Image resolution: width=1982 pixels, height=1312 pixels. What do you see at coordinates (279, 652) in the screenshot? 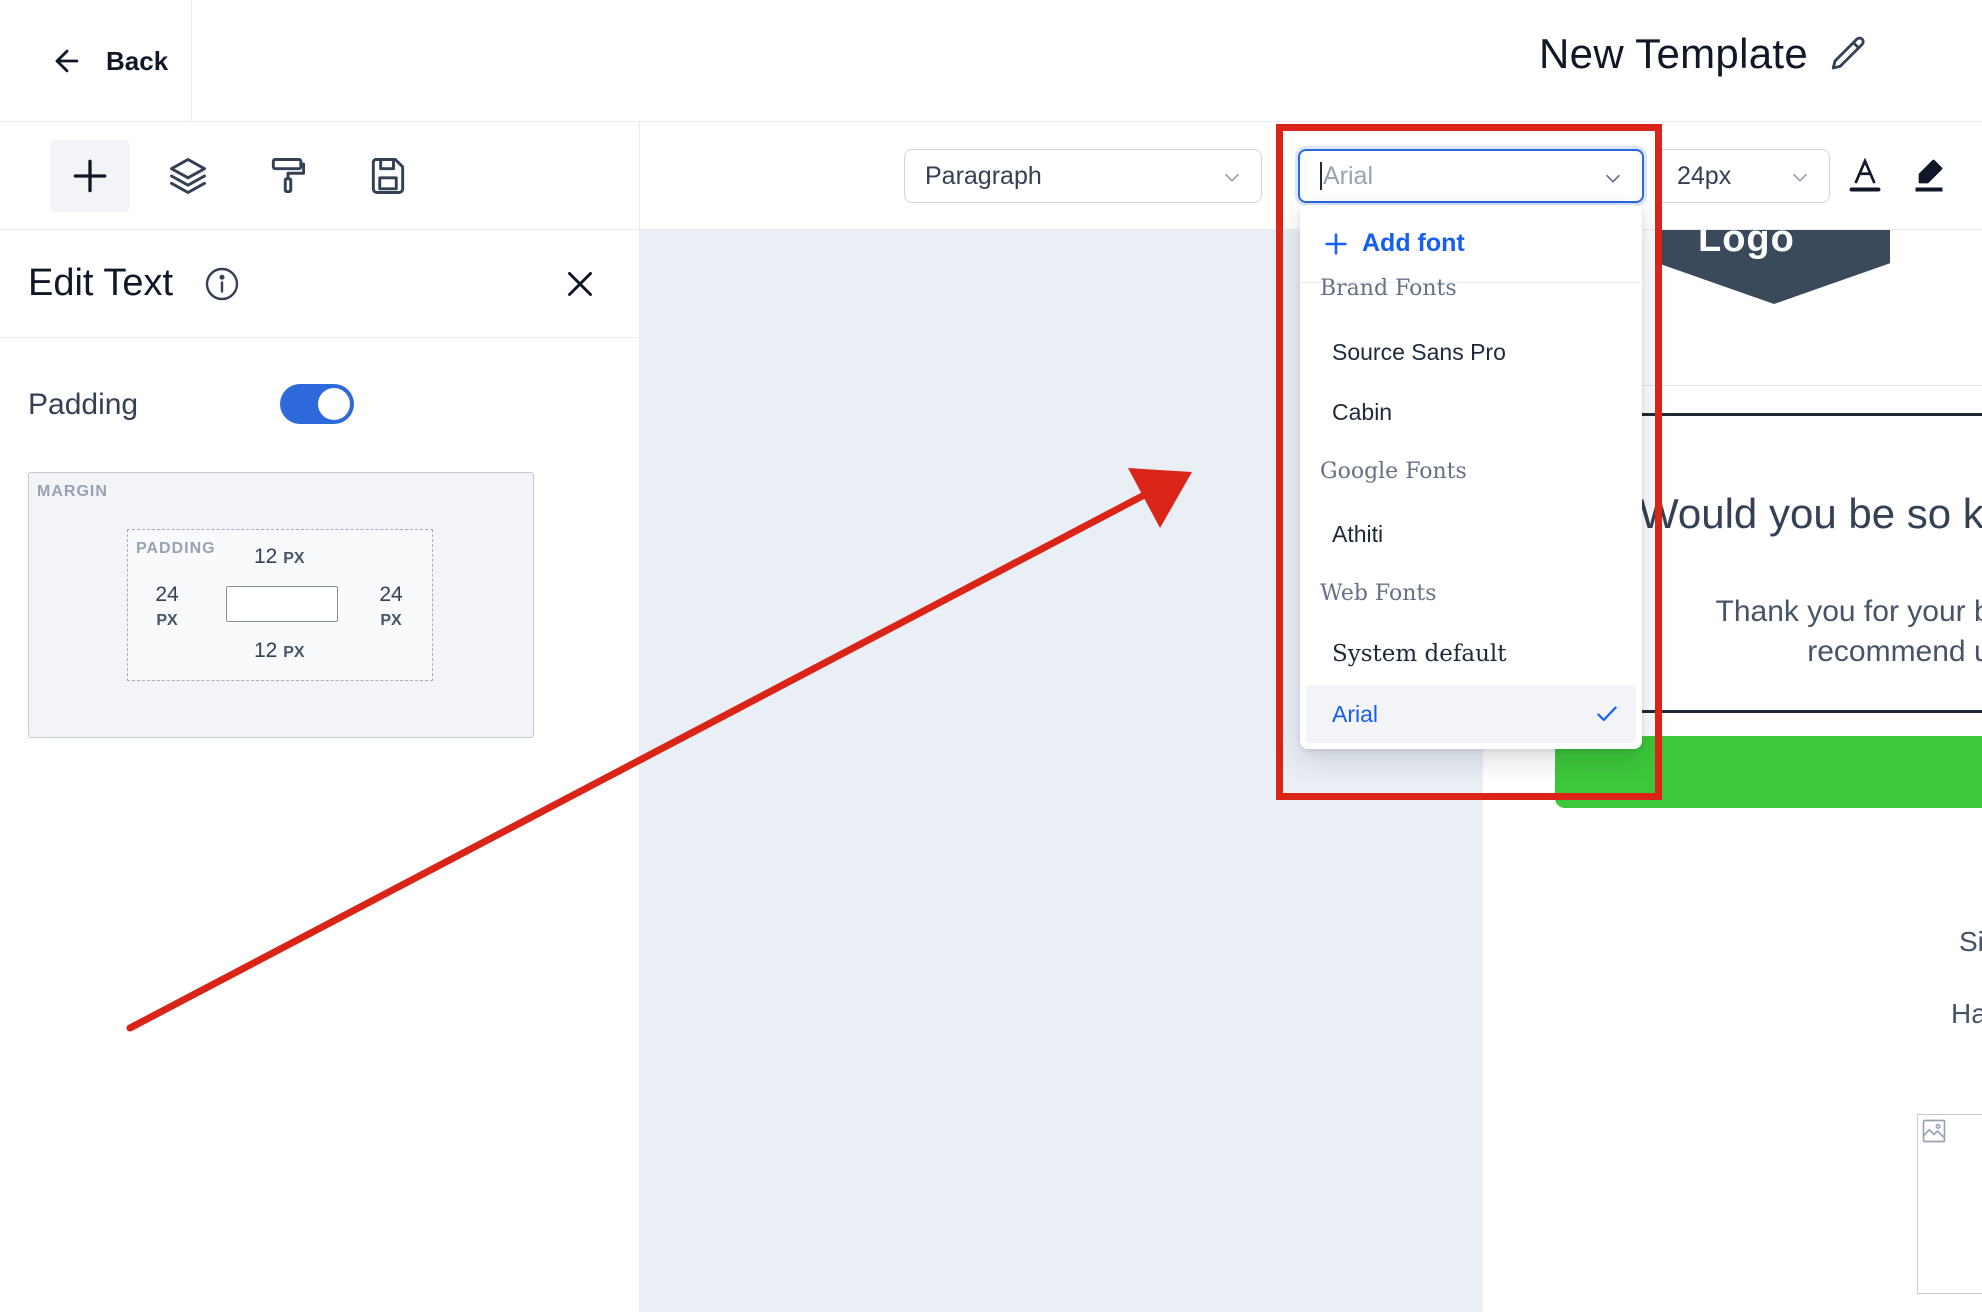
I see `padding-bottom-value: 12 PX` at bounding box center [279, 652].